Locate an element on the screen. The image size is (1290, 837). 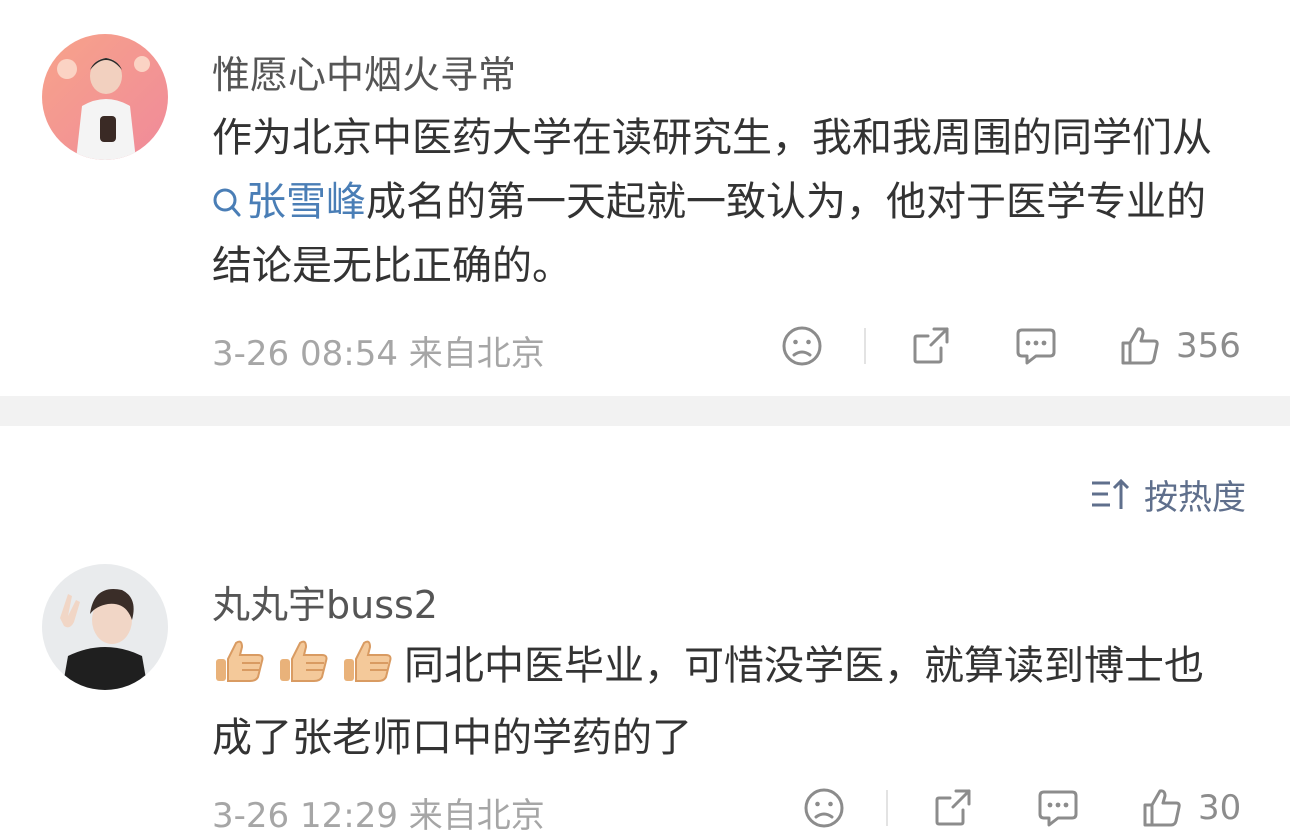
section-divider is located at coordinates (645, 411).